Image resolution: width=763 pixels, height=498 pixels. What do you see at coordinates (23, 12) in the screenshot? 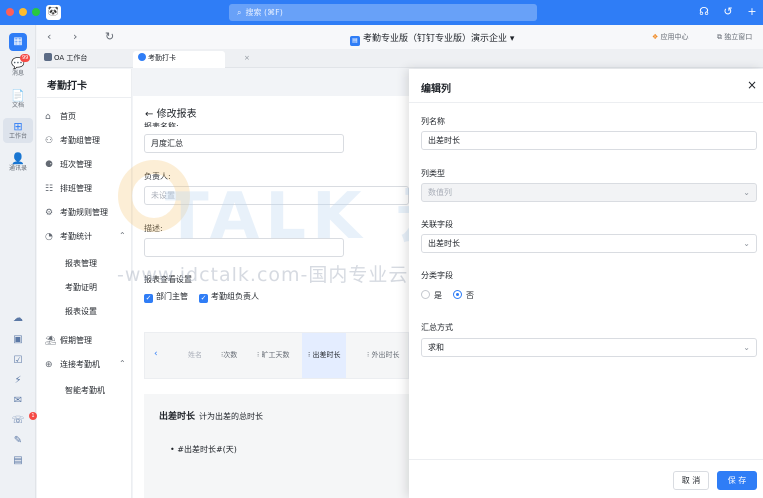
I see `minimize-window-button` at bounding box center [23, 12].